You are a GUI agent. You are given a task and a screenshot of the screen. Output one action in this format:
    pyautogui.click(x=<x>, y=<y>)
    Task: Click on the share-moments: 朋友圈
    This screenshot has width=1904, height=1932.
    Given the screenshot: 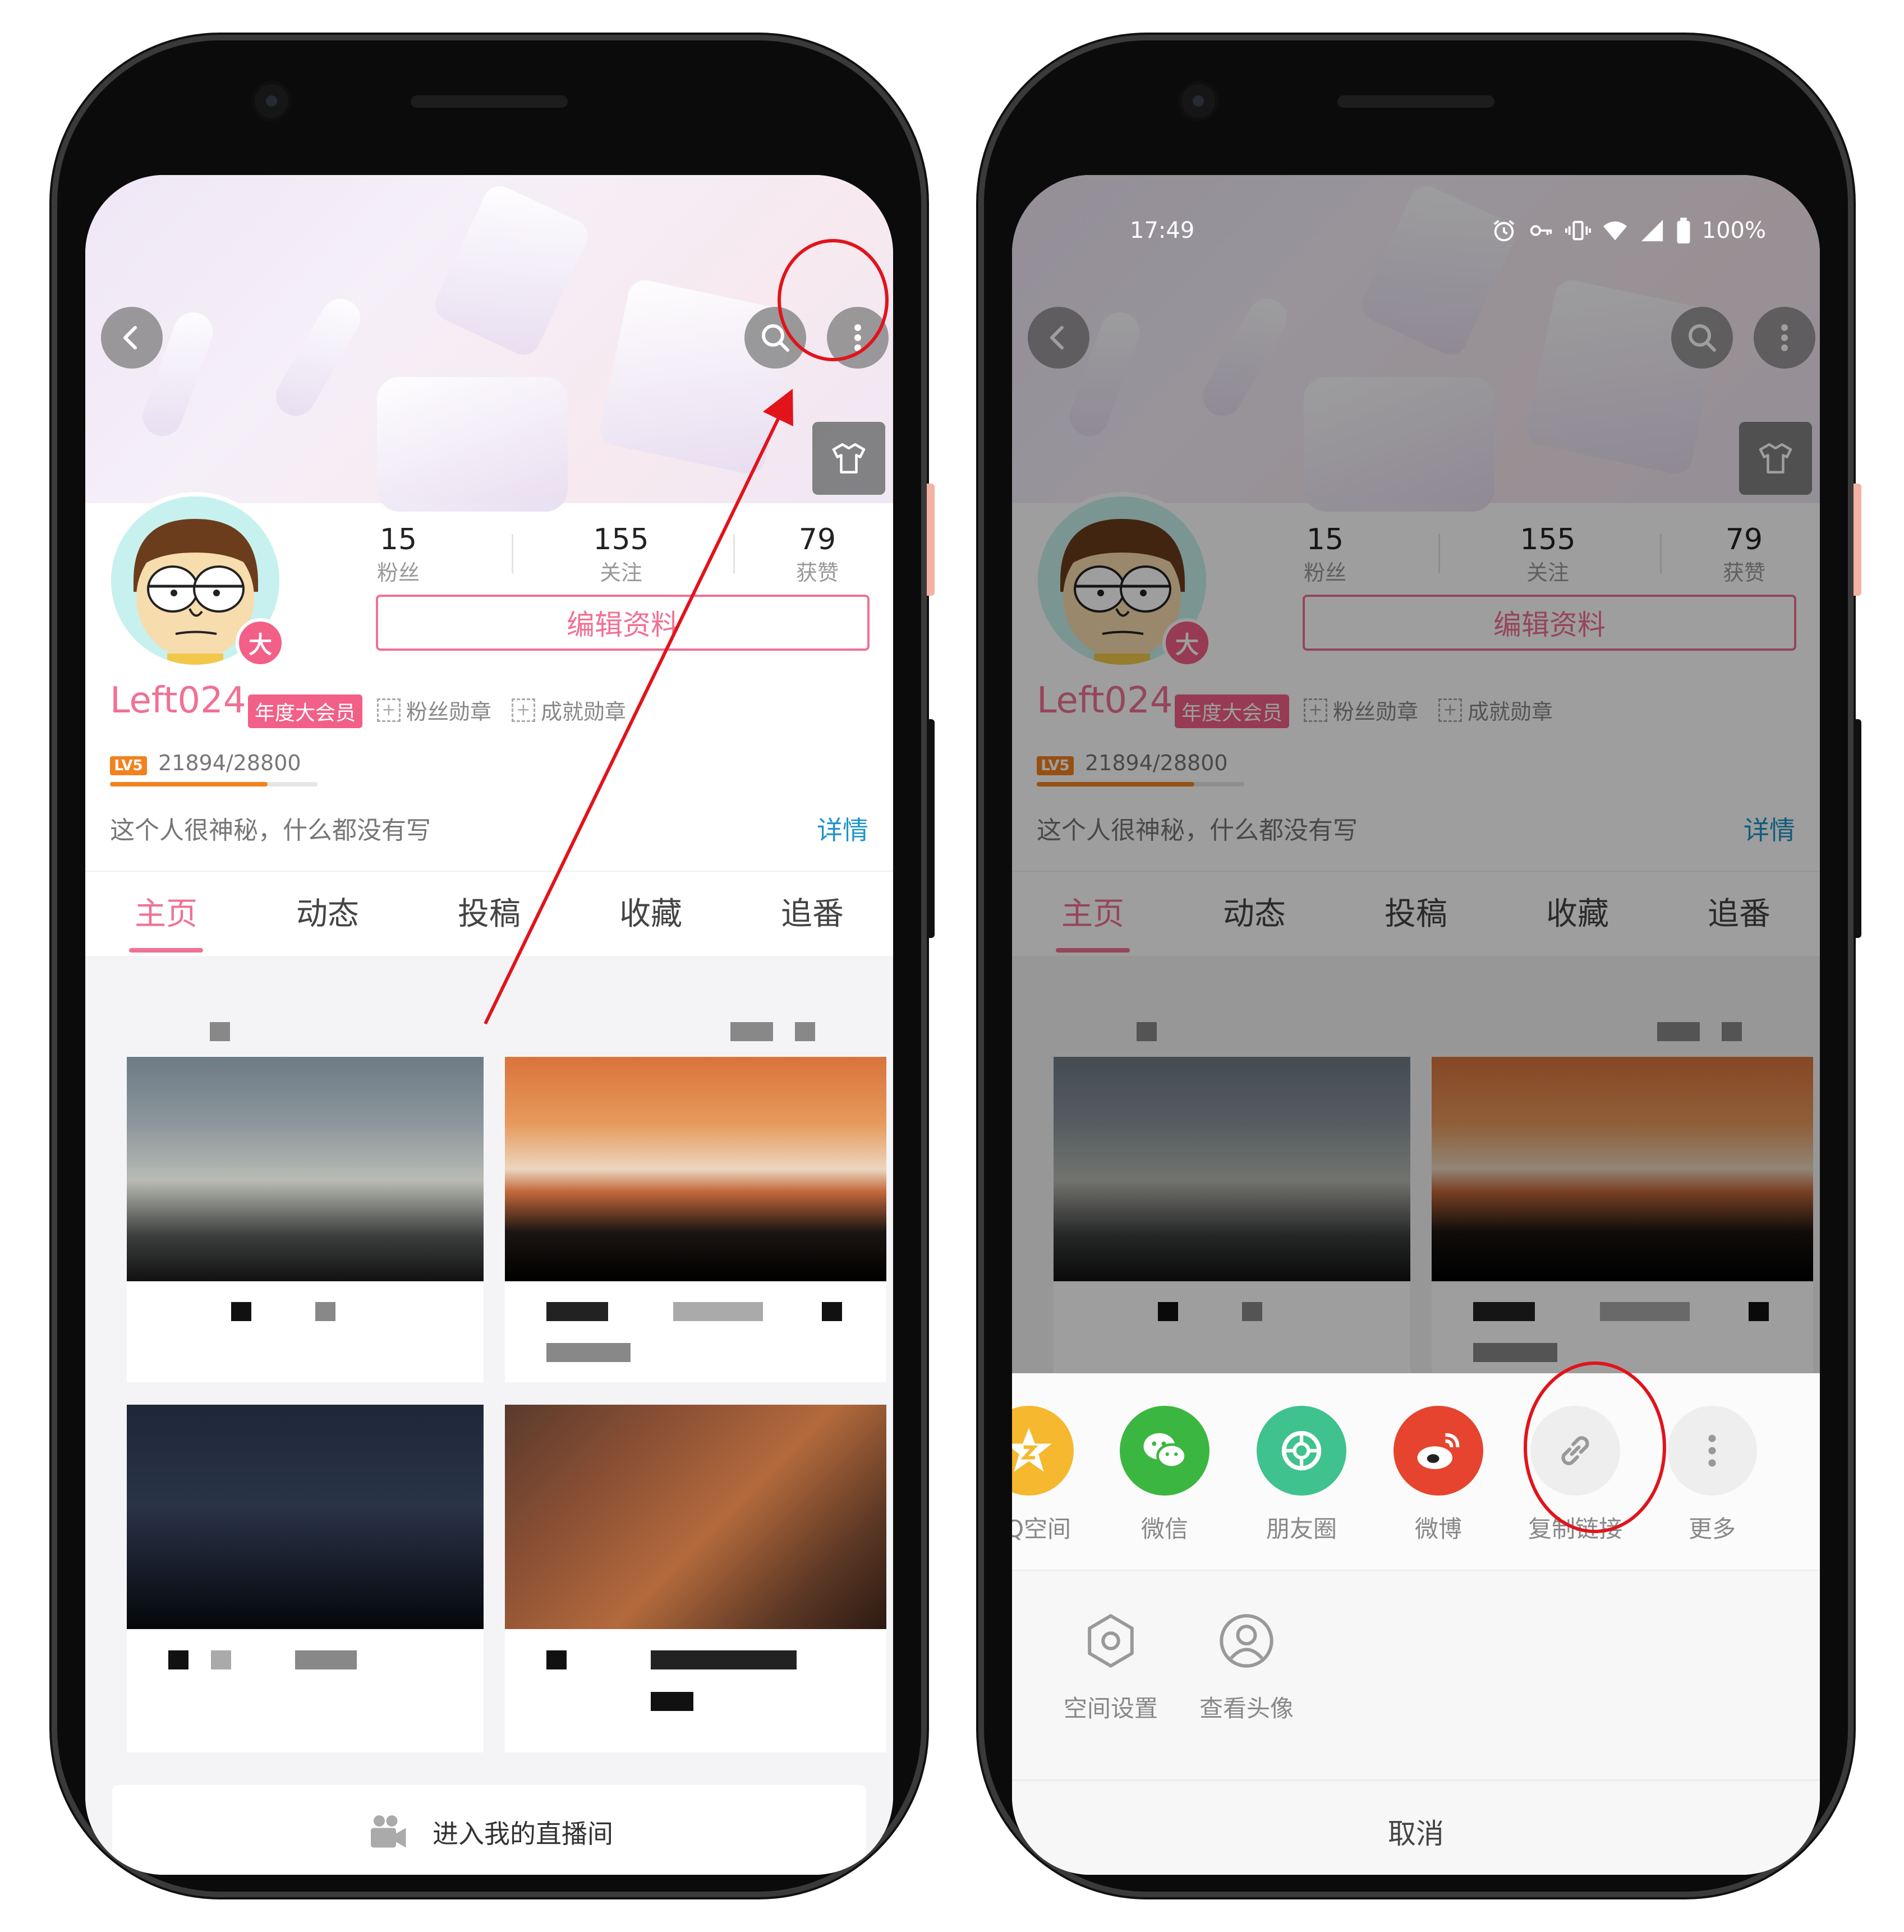 What is the action you would take?
    pyautogui.click(x=1302, y=1475)
    